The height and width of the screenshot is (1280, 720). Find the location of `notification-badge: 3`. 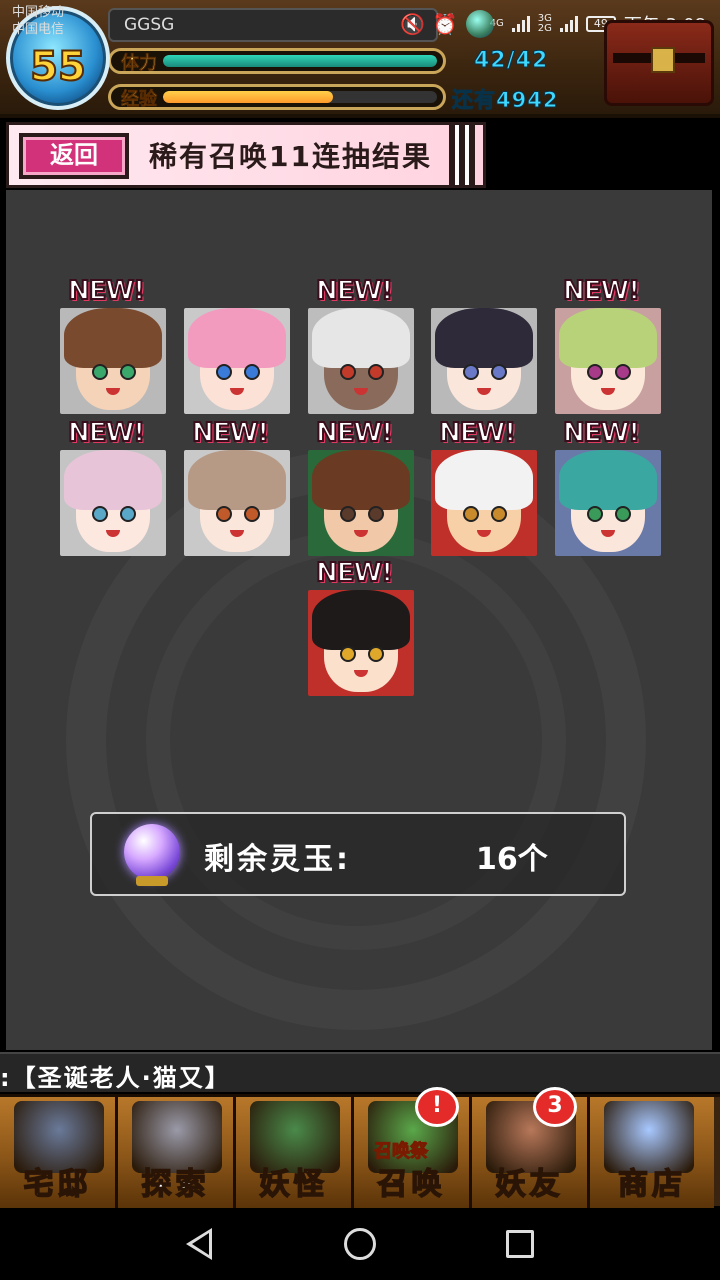

notification-badge: 3 is located at coordinates (555, 1107).